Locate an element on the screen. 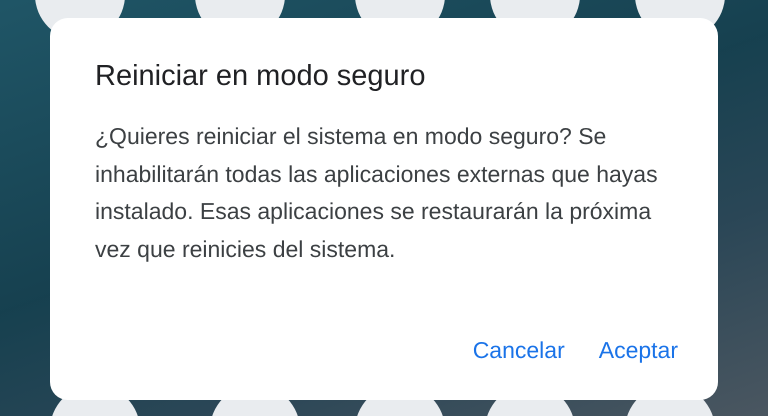  dialog-button: Aceptar is located at coordinates (638, 350).